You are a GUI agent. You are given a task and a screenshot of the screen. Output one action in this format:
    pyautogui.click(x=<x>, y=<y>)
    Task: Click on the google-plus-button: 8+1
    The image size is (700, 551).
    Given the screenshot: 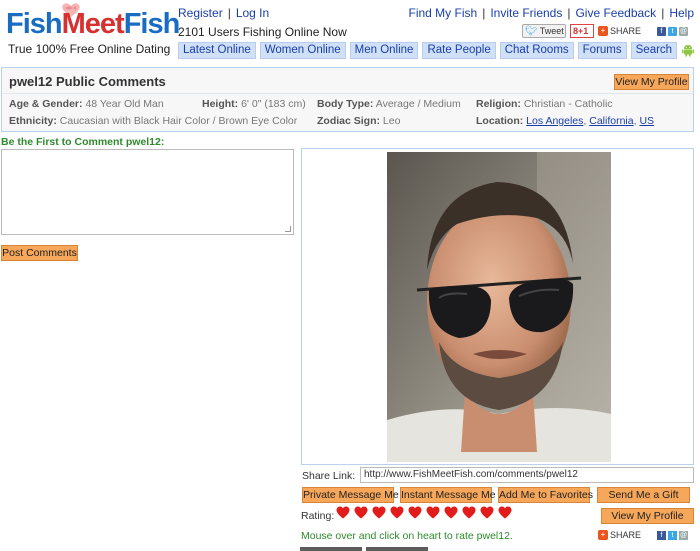 What is the action you would take?
    pyautogui.click(x=582, y=31)
    